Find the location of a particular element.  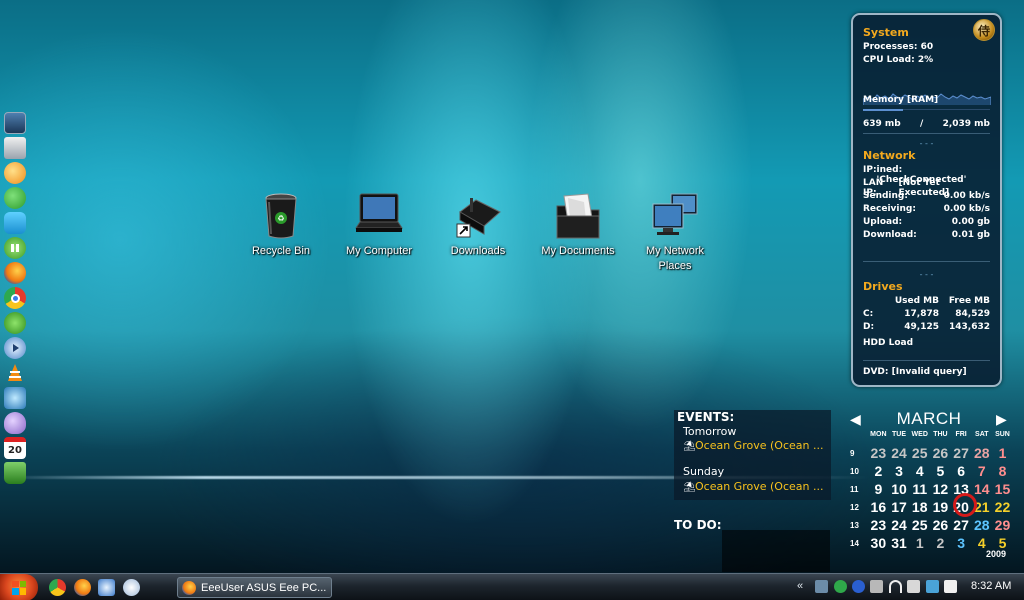

week-number: 10 is located at coordinates (854, 471).